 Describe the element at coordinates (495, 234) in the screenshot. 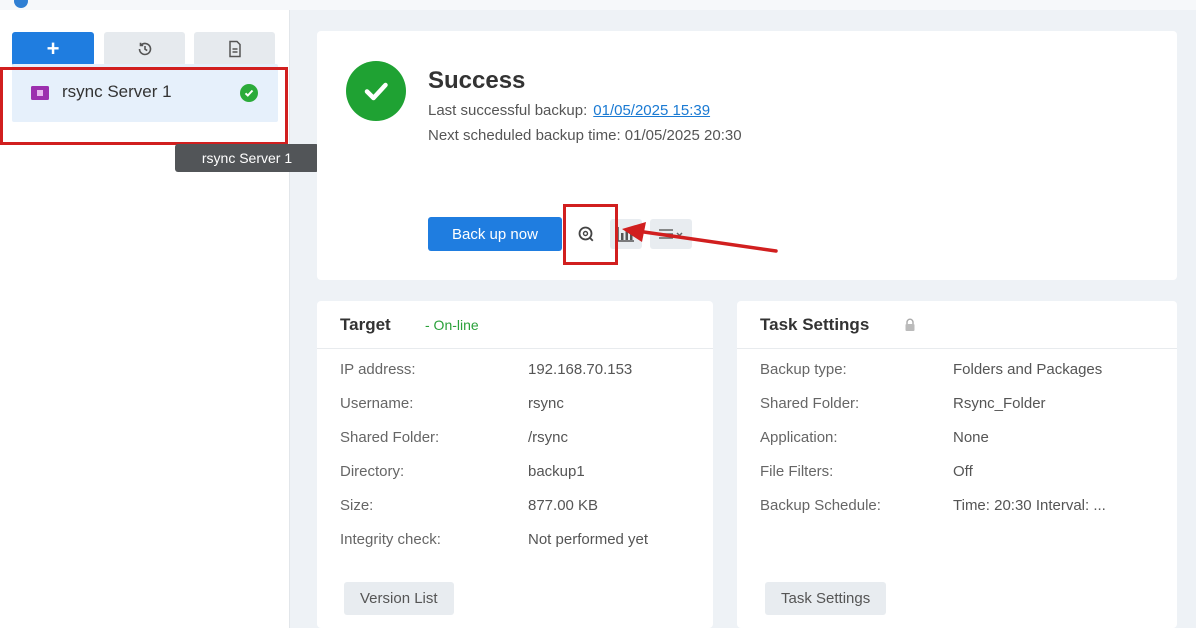

I see `back-up-now-button: Back up now` at that location.